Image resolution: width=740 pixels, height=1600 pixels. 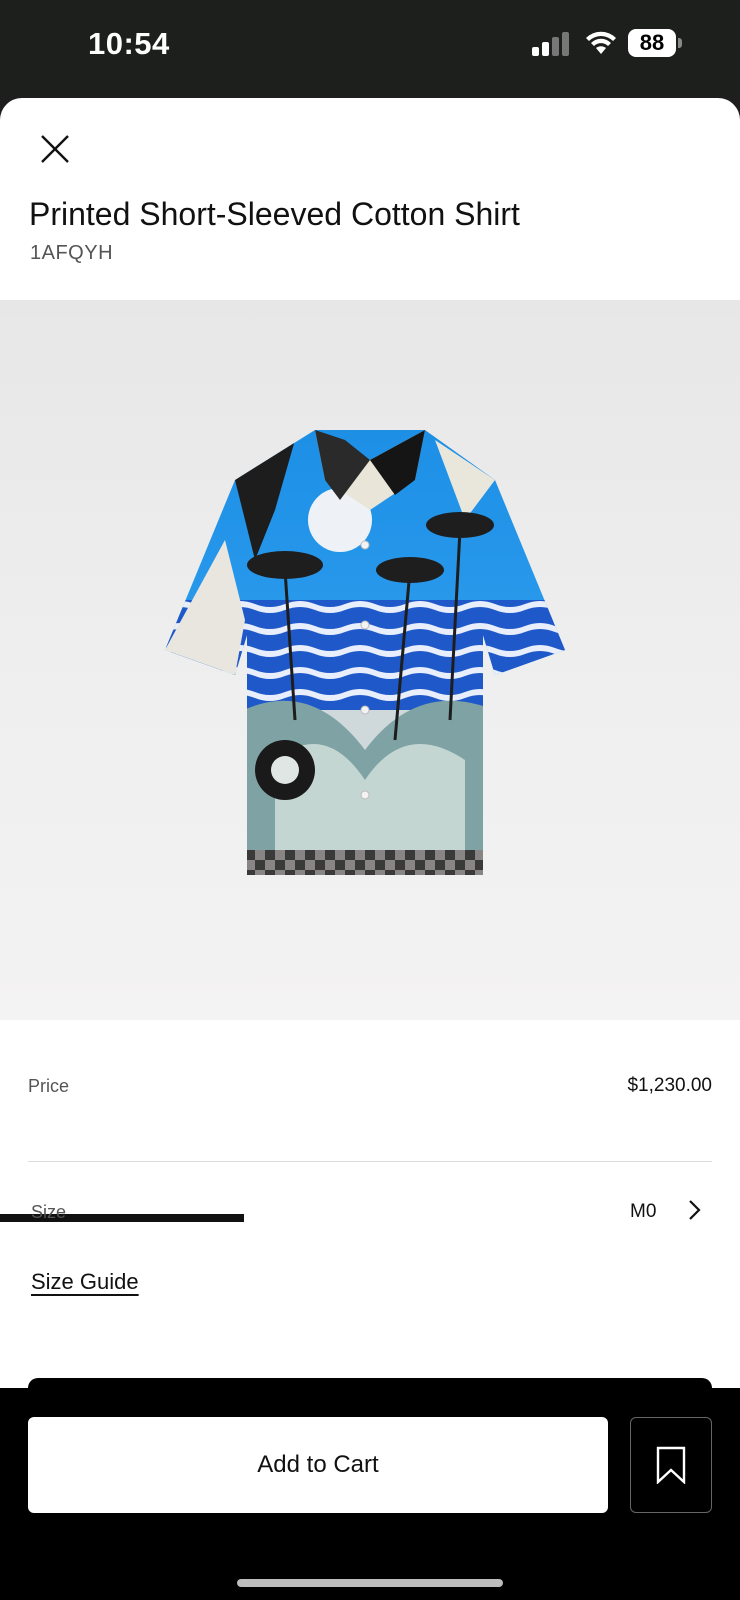 What do you see at coordinates (318, 1465) in the screenshot?
I see `add-to-cart-button: Add to Cart` at bounding box center [318, 1465].